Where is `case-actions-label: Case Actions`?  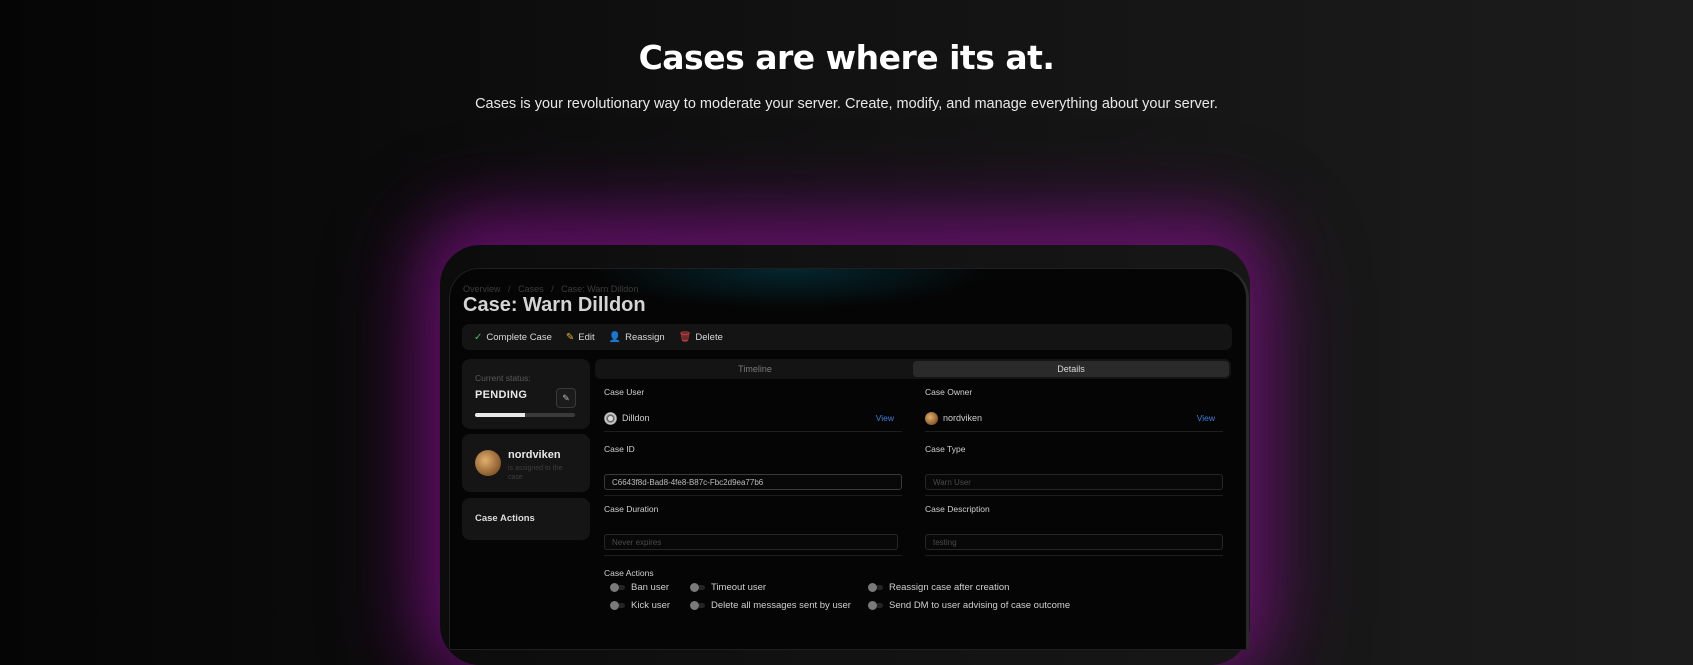 case-actions-label: Case Actions is located at coordinates (629, 573).